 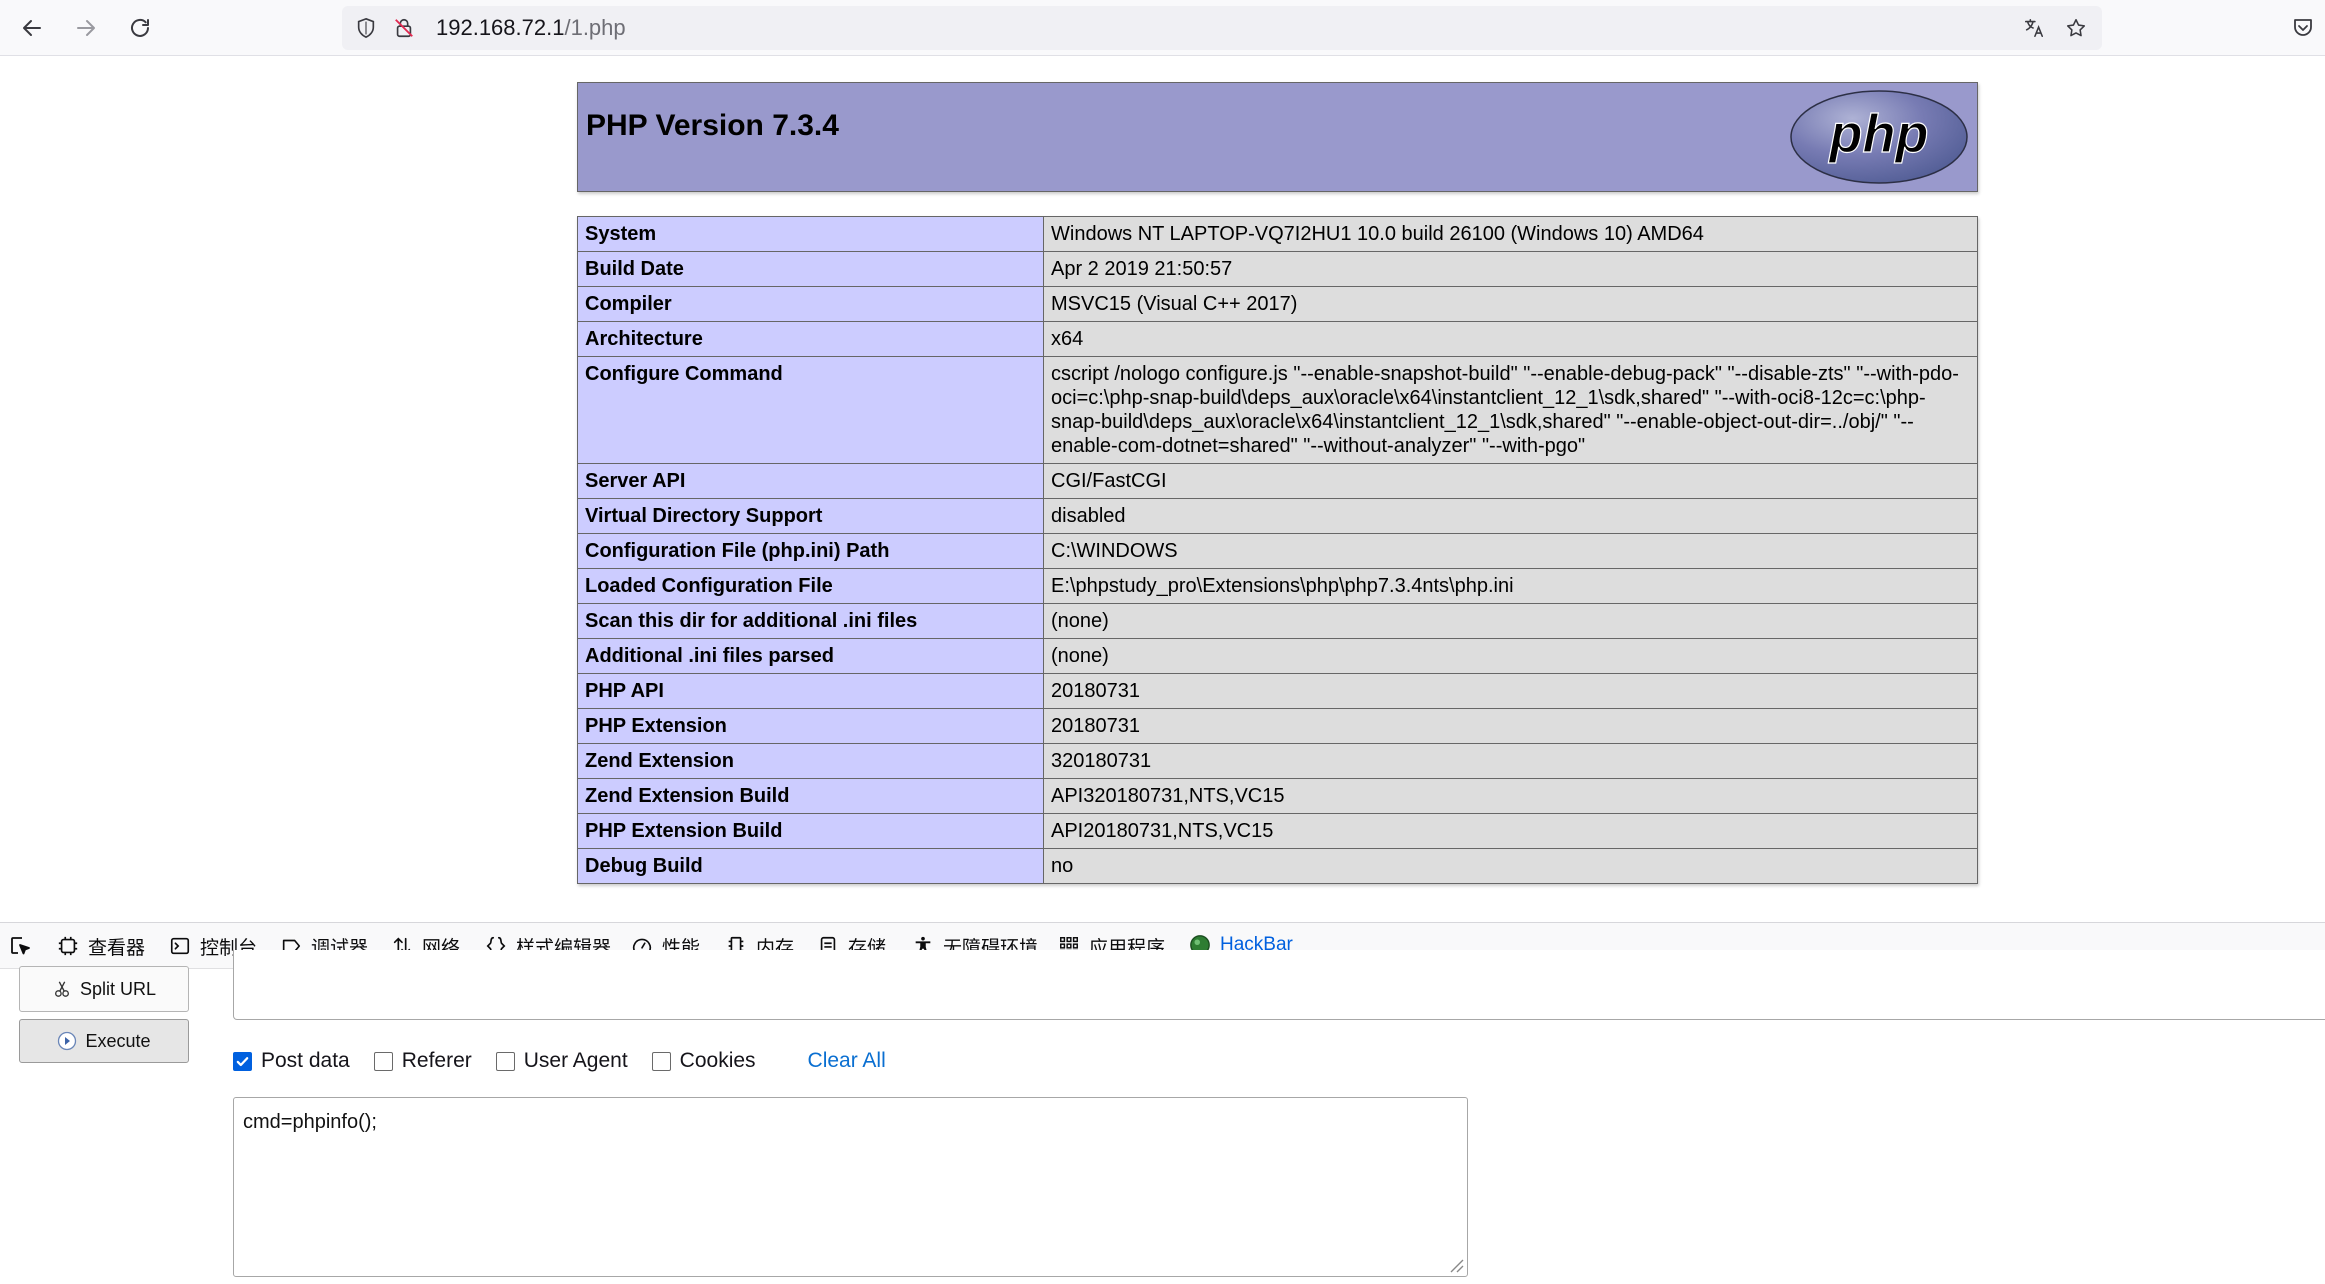 I want to click on info-row: Virtual Directory Support disabled, so click(x=1277, y=516).